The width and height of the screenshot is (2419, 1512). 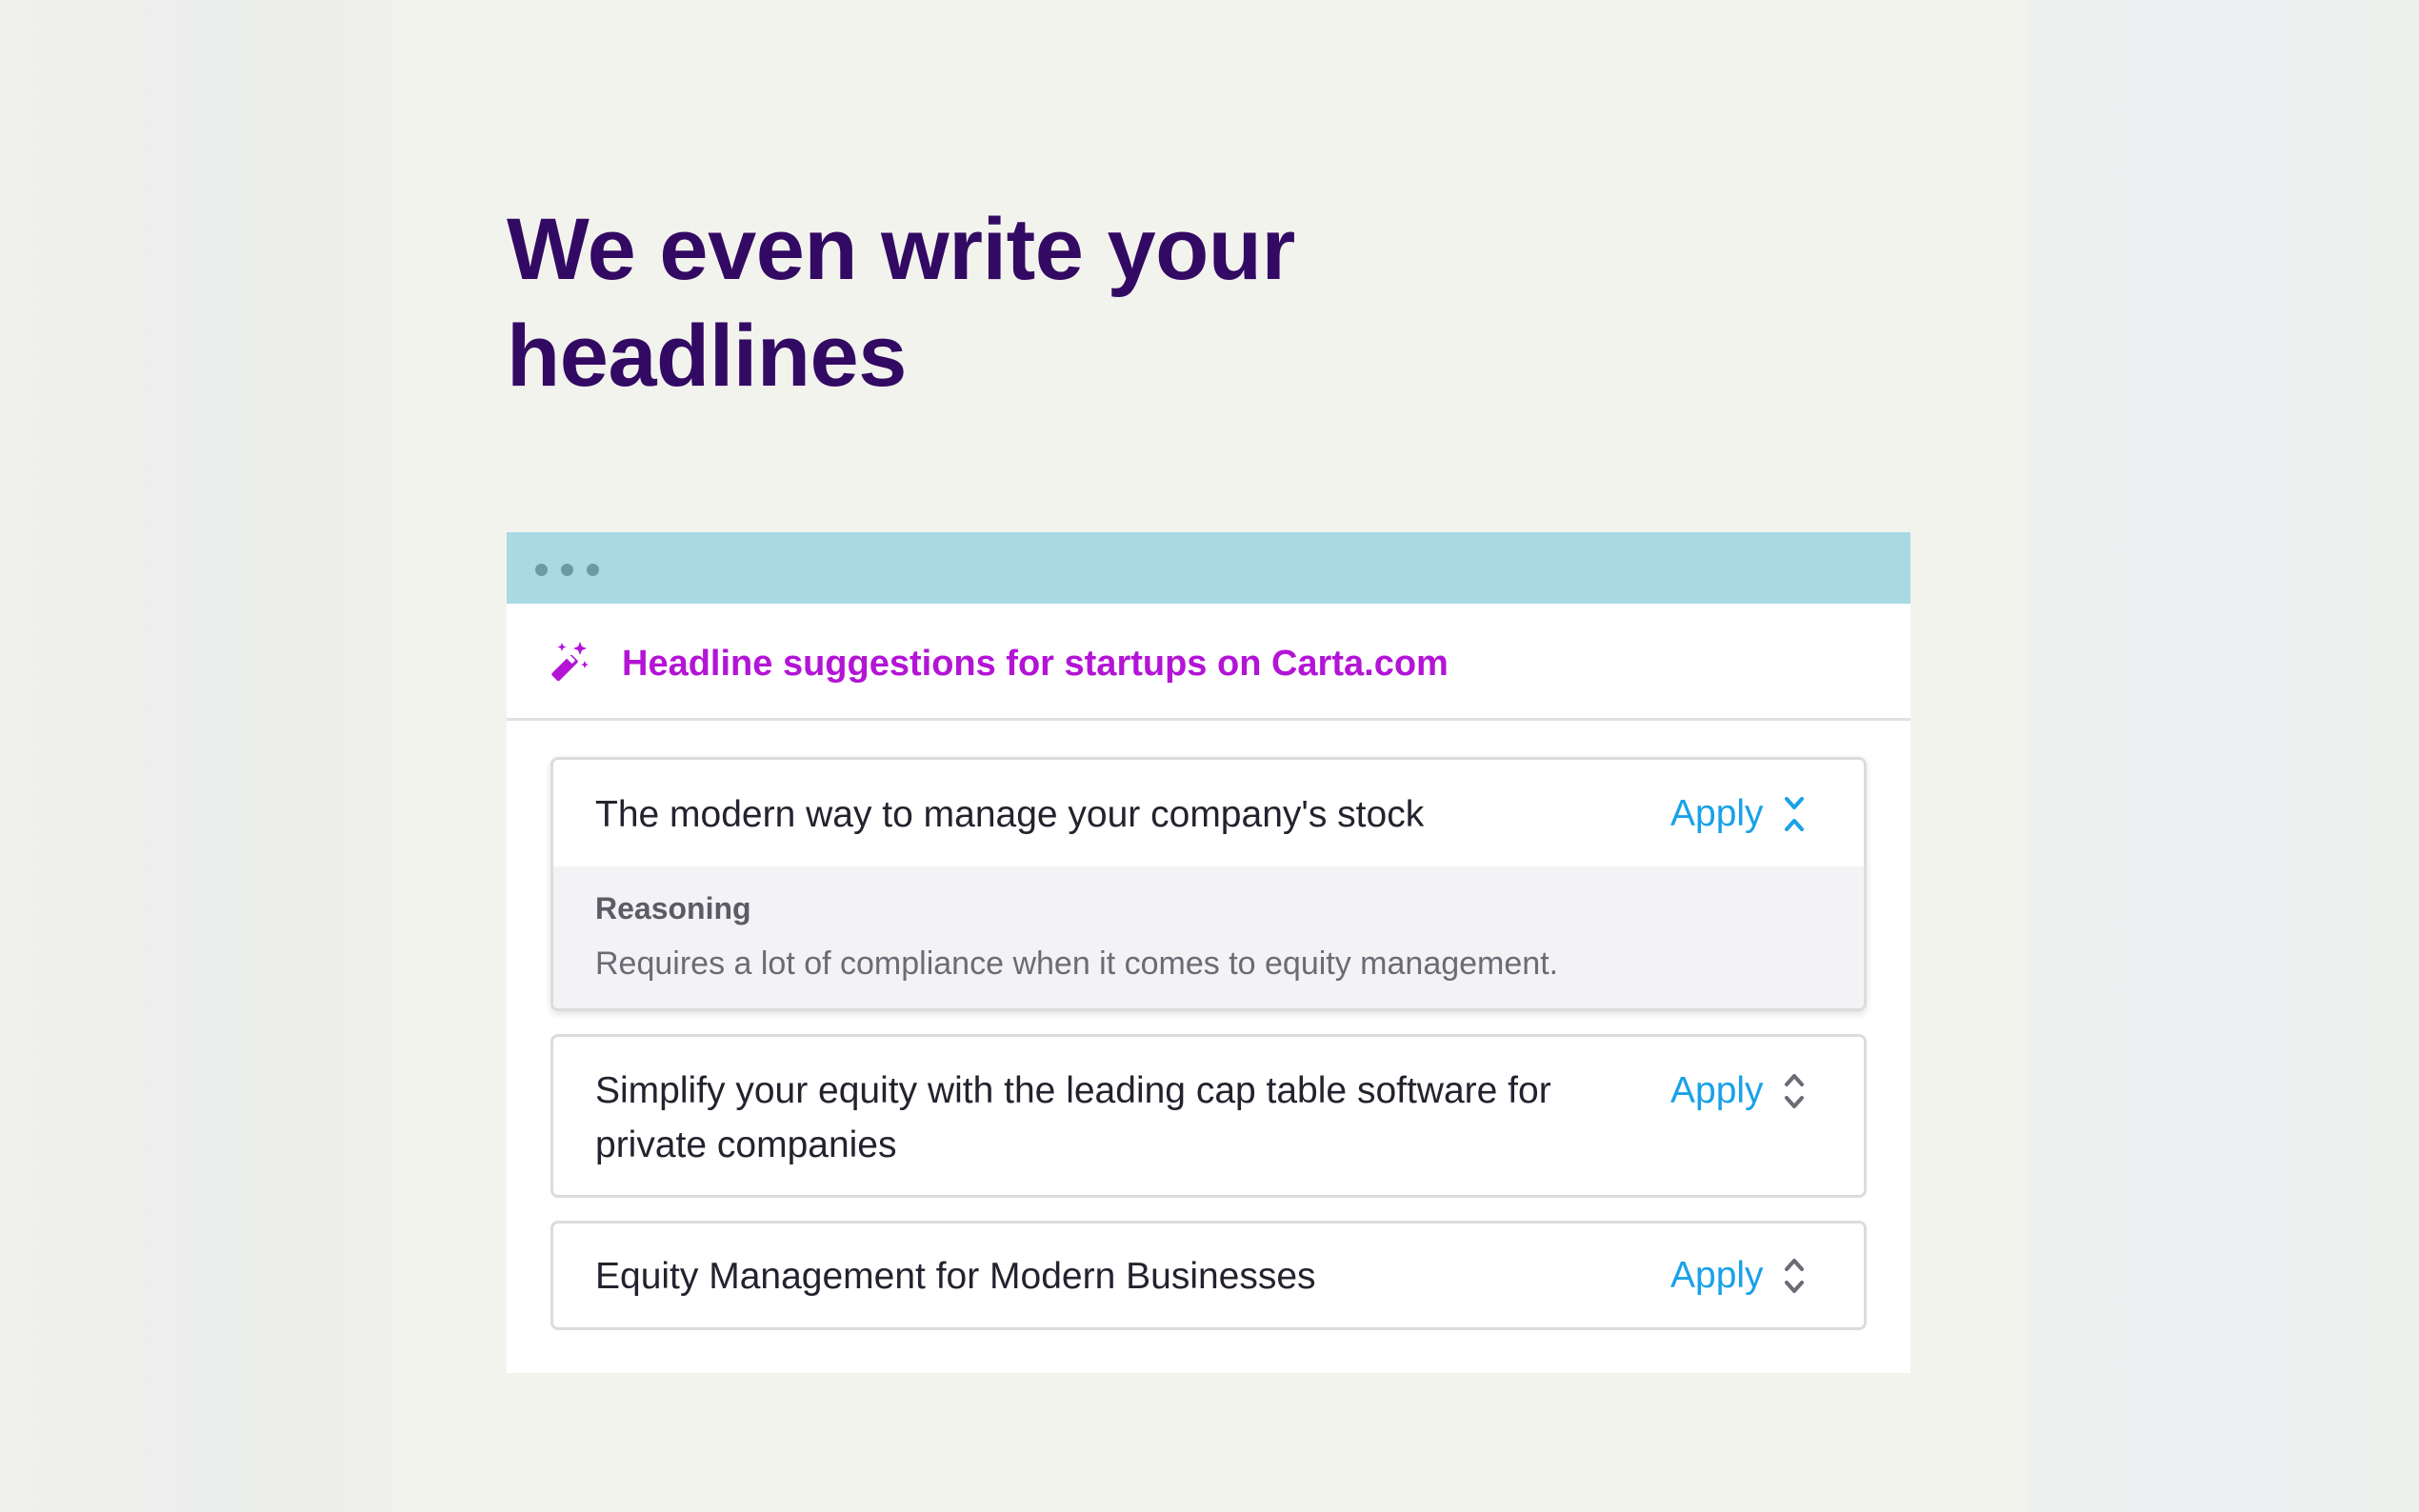 What do you see at coordinates (955, 1276) in the screenshot?
I see `suggestion-text: Equity Management for Modern Businesses` at bounding box center [955, 1276].